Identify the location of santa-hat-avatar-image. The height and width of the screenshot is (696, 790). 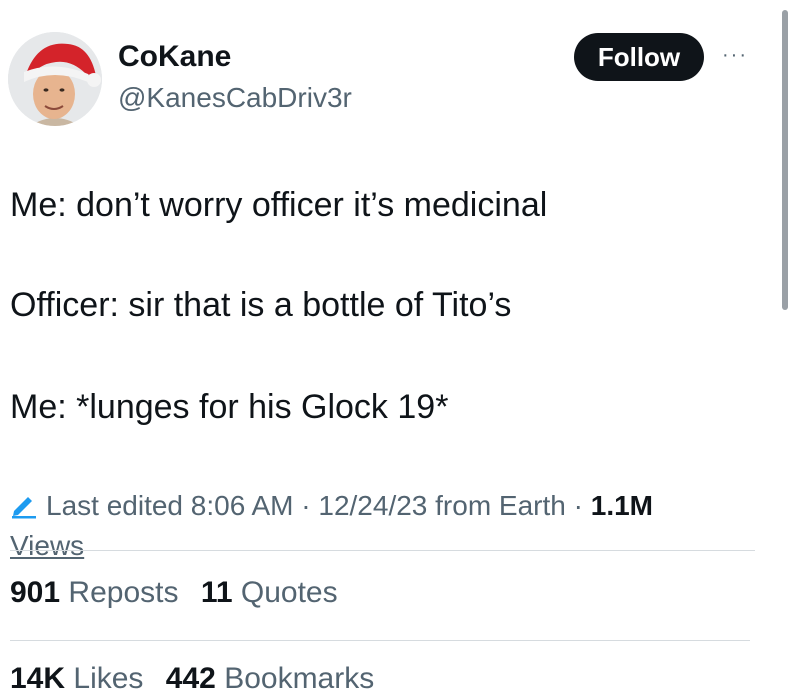
(55, 79).